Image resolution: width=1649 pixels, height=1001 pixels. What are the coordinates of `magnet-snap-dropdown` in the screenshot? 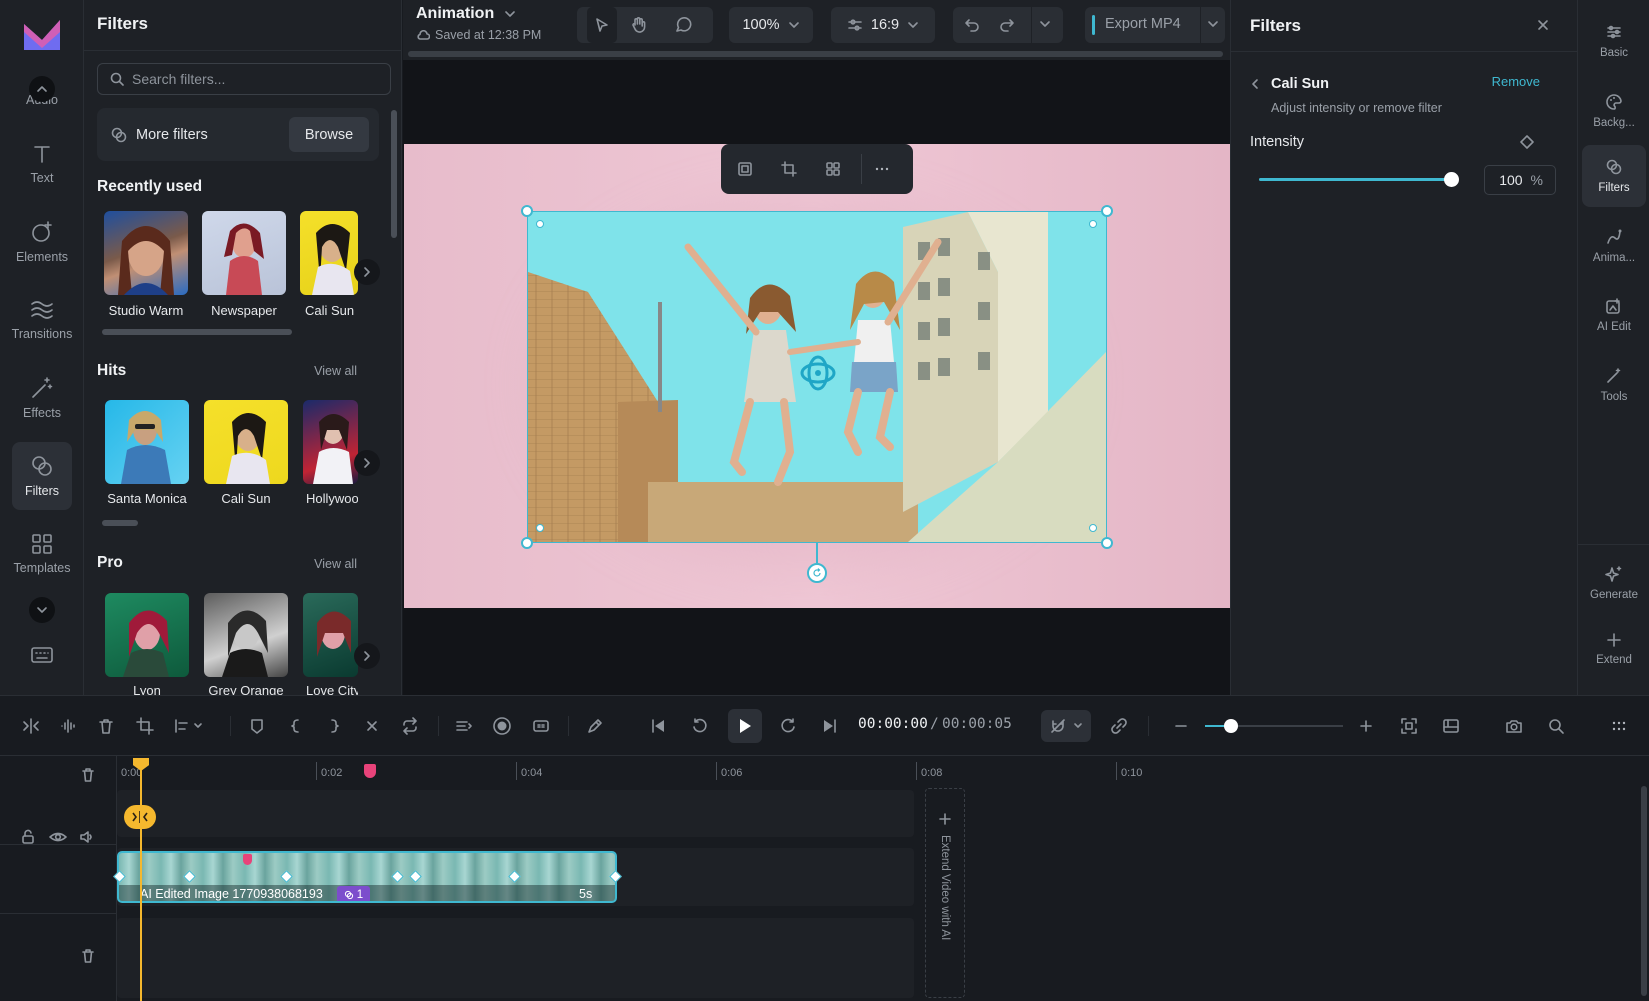 It's located at (1066, 726).